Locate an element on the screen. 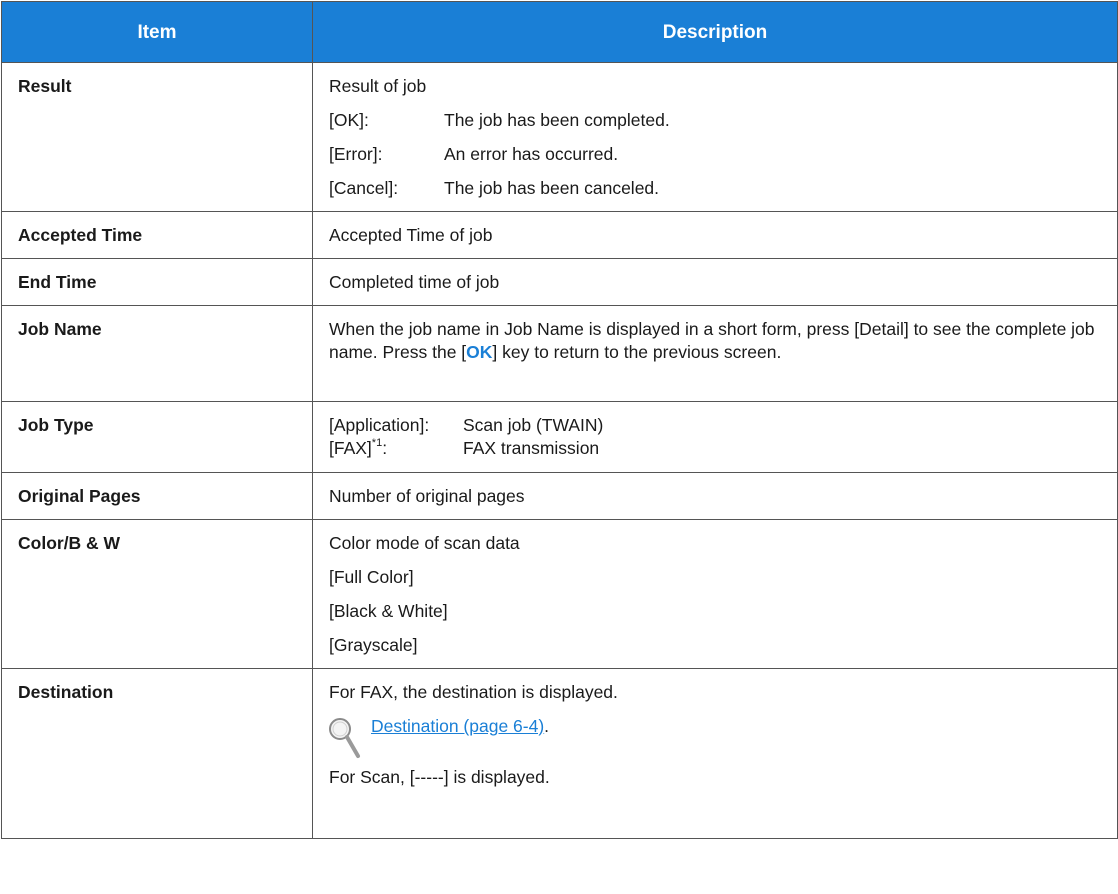 This screenshot has width=1118, height=894. fax-key-colon: : is located at coordinates (385, 448).